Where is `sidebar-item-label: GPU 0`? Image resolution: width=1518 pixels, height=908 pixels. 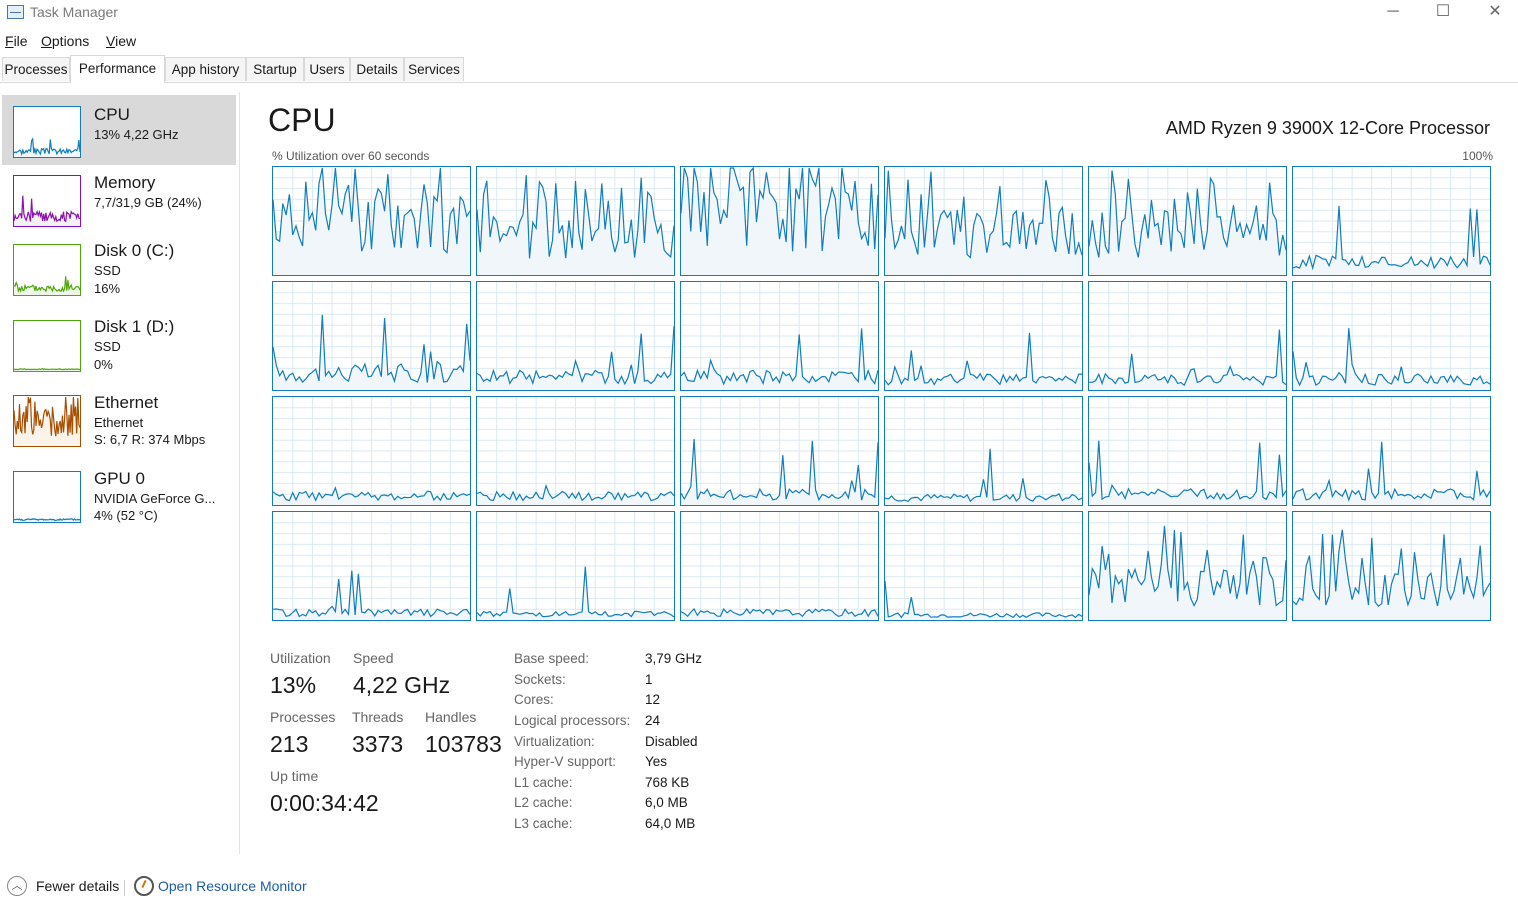
sidebar-item-label: GPU 0 is located at coordinates (120, 478).